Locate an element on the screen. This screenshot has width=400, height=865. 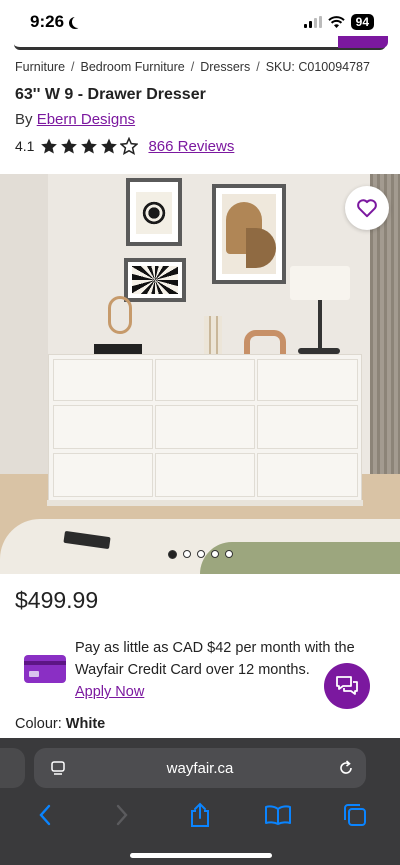
clock: 9:26 is located at coordinates (47, 21).